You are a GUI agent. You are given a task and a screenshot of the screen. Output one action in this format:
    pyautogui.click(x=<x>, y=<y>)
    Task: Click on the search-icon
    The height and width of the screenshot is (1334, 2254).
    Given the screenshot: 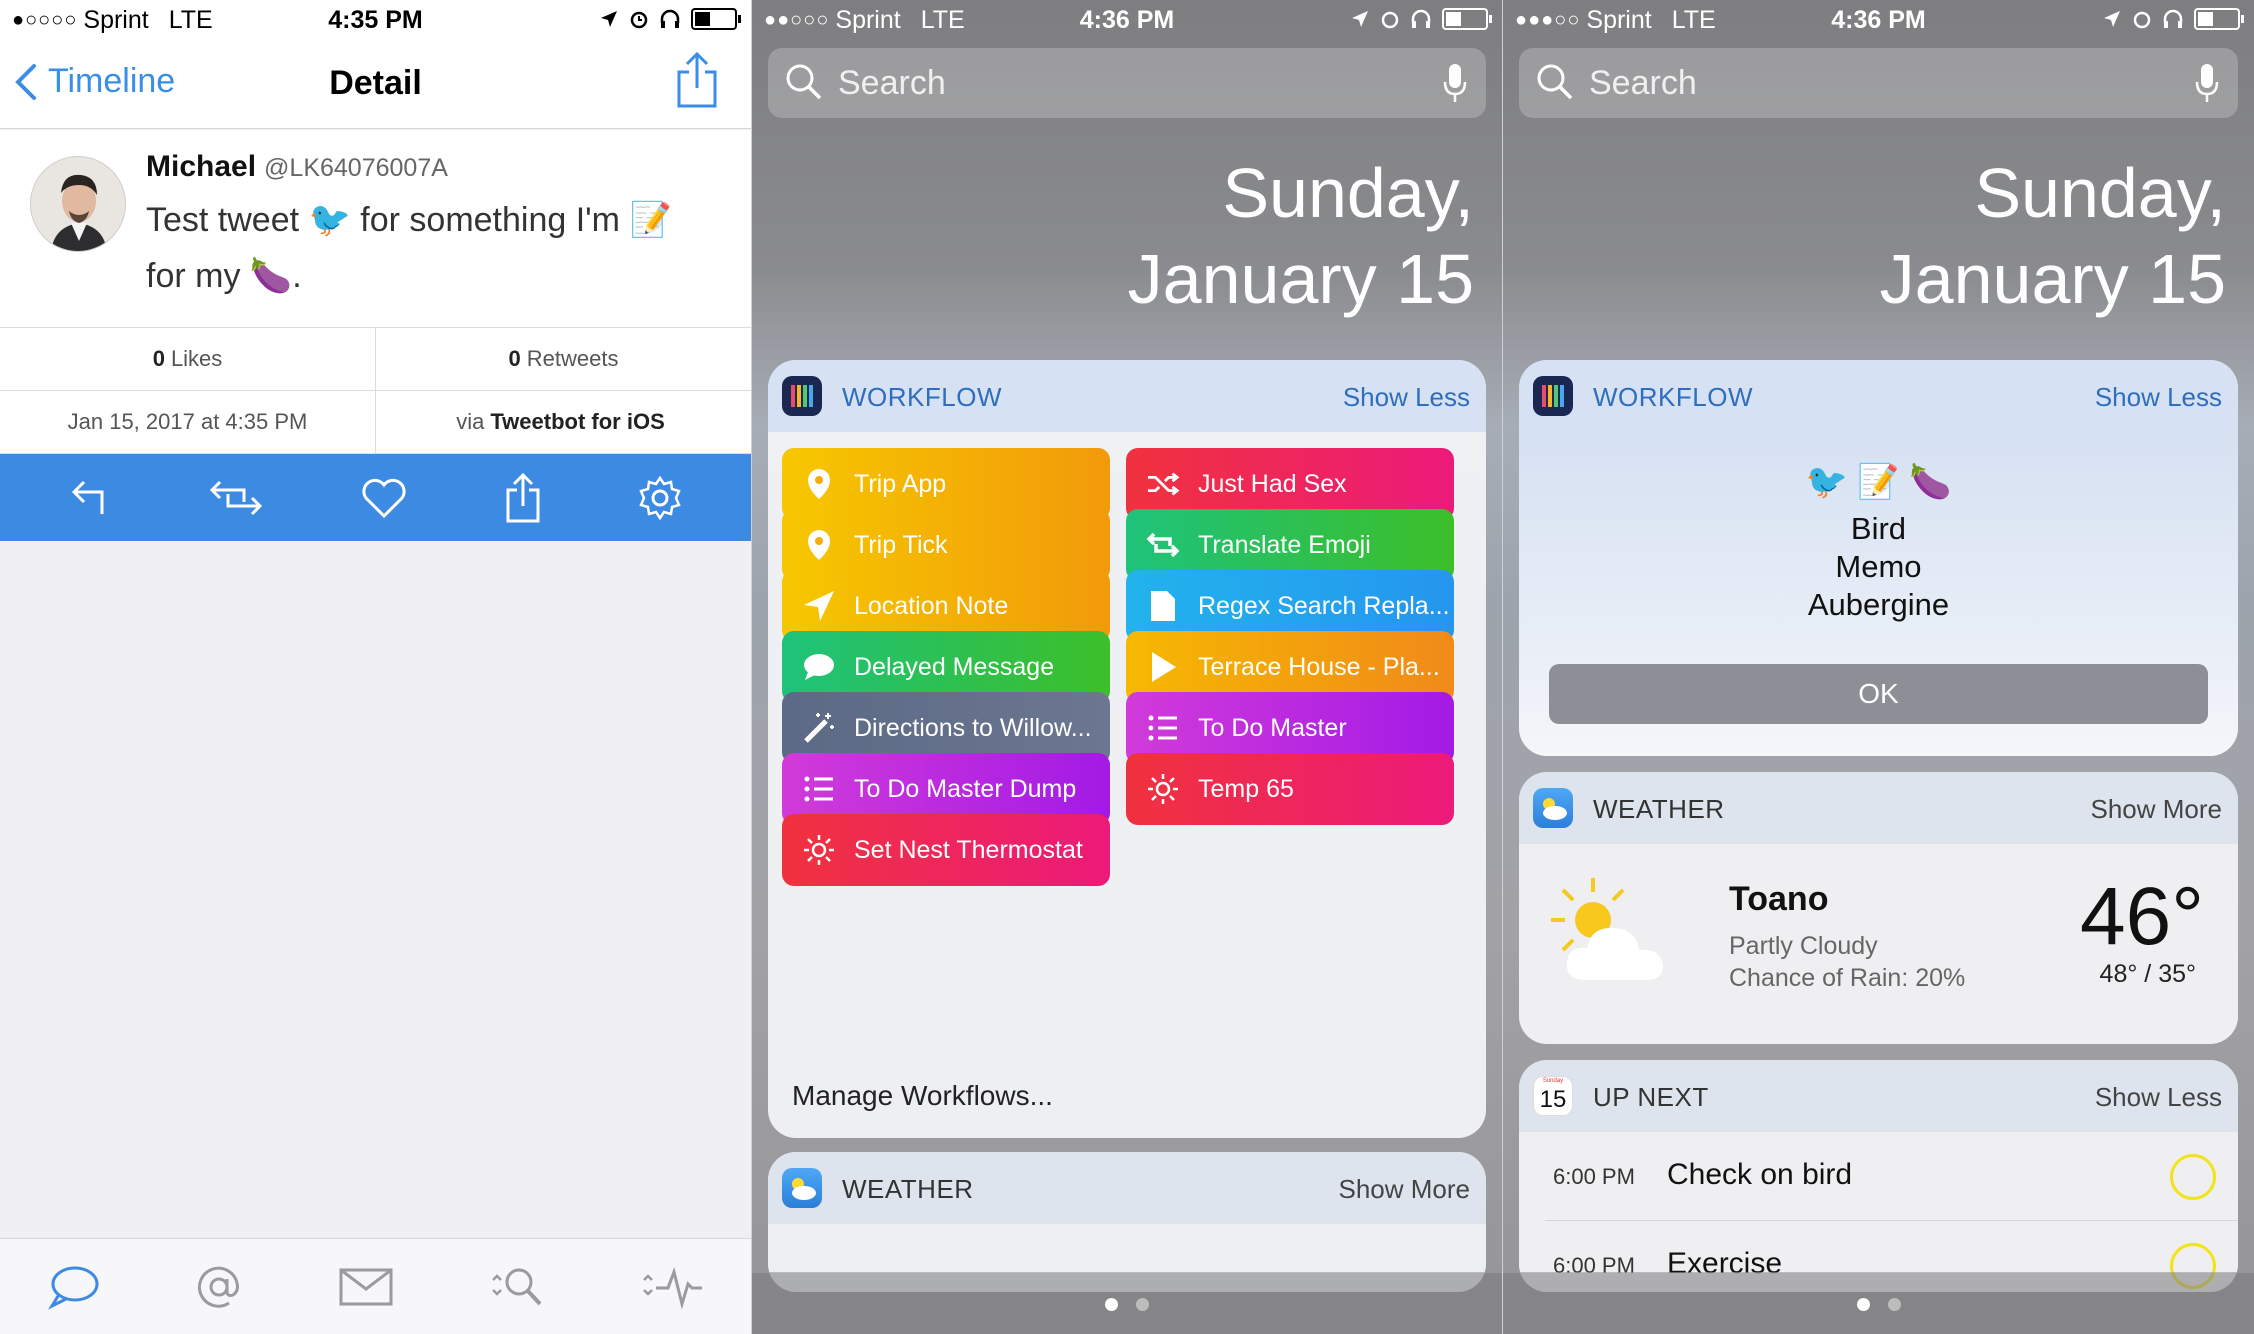 What is the action you would take?
    pyautogui.click(x=1555, y=82)
    